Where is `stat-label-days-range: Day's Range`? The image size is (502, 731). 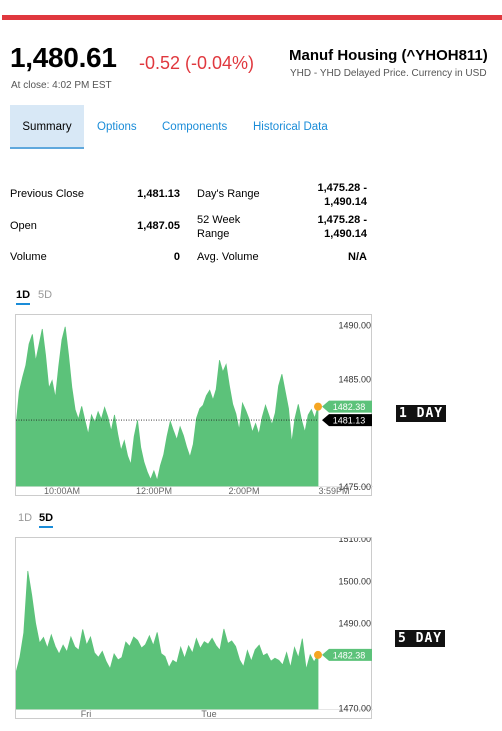 stat-label-days-range: Day's Range is located at coordinates (228, 194).